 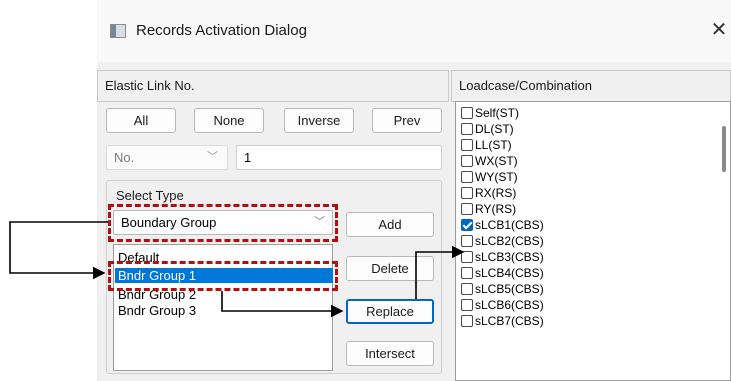 What do you see at coordinates (407, 120) in the screenshot?
I see `prev-button: Prev` at bounding box center [407, 120].